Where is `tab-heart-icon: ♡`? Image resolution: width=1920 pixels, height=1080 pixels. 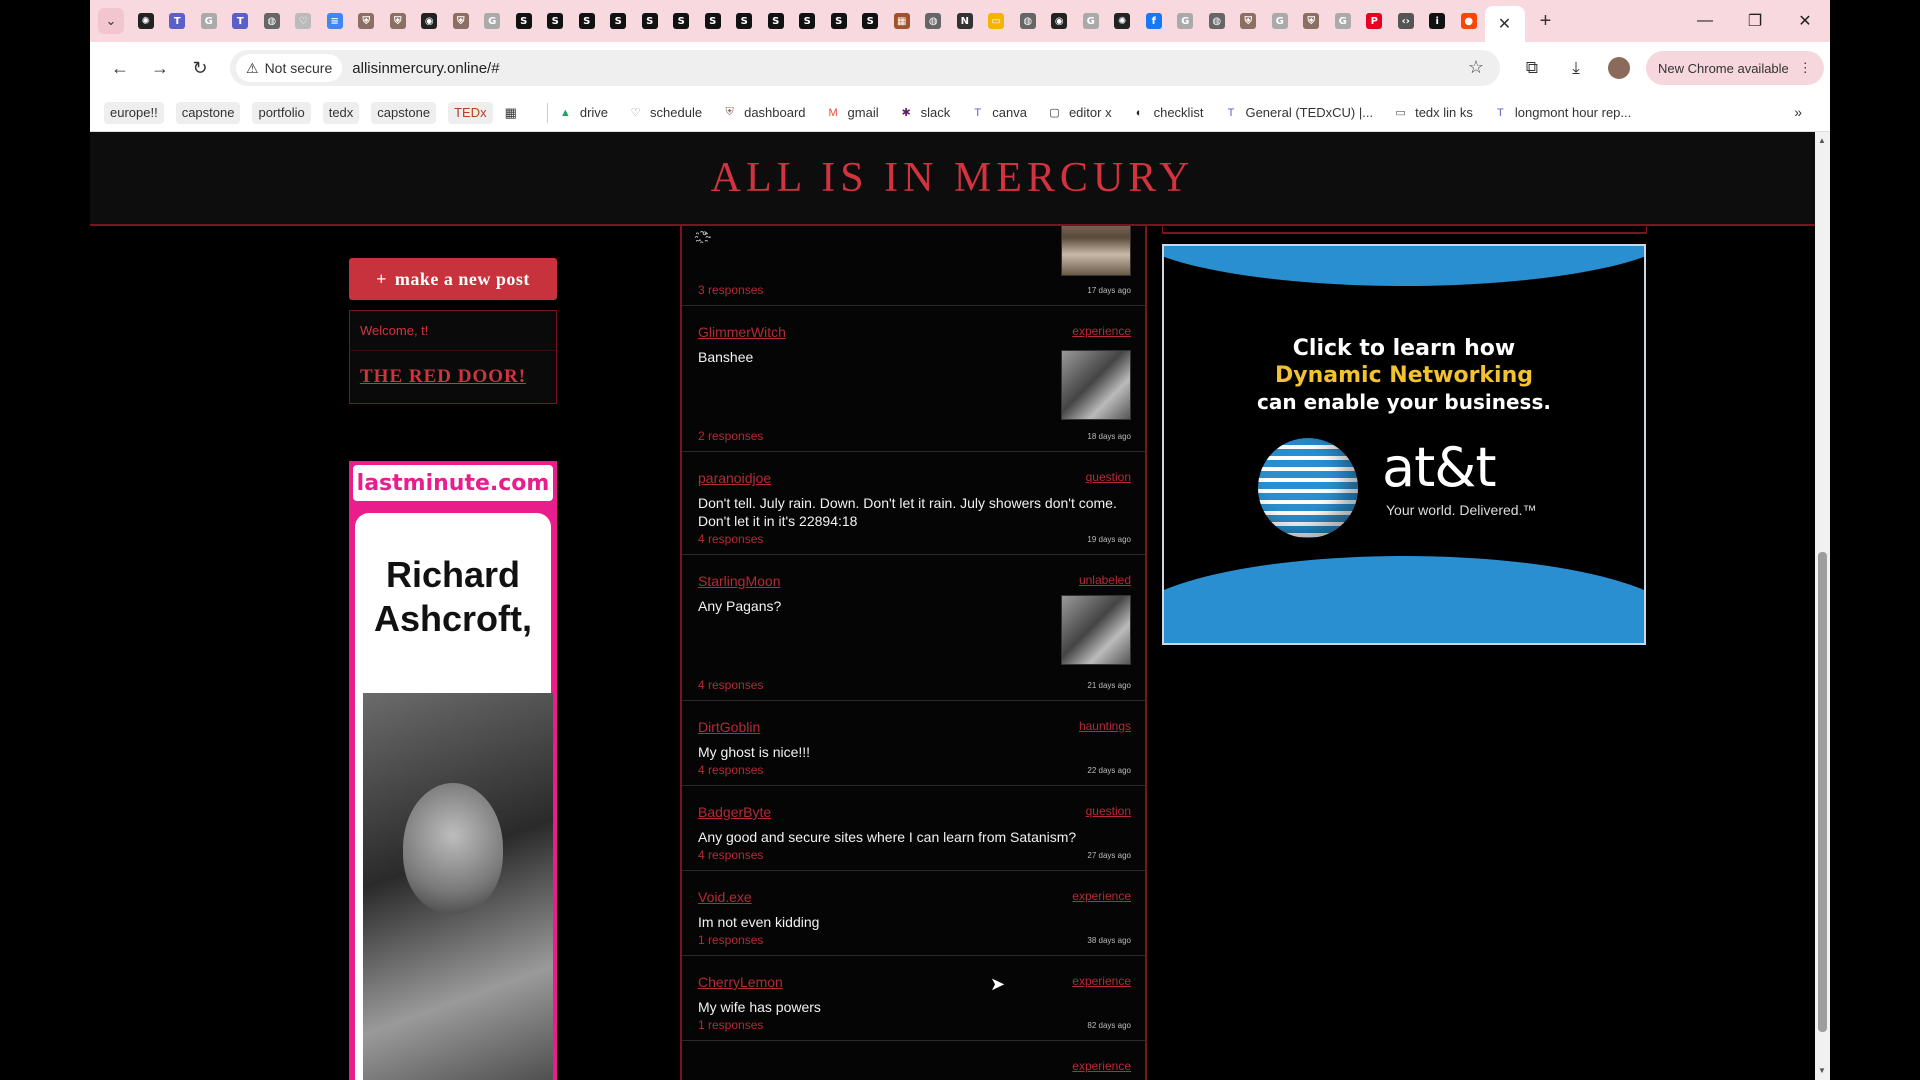 tab-heart-icon: ♡ is located at coordinates (304, 21).